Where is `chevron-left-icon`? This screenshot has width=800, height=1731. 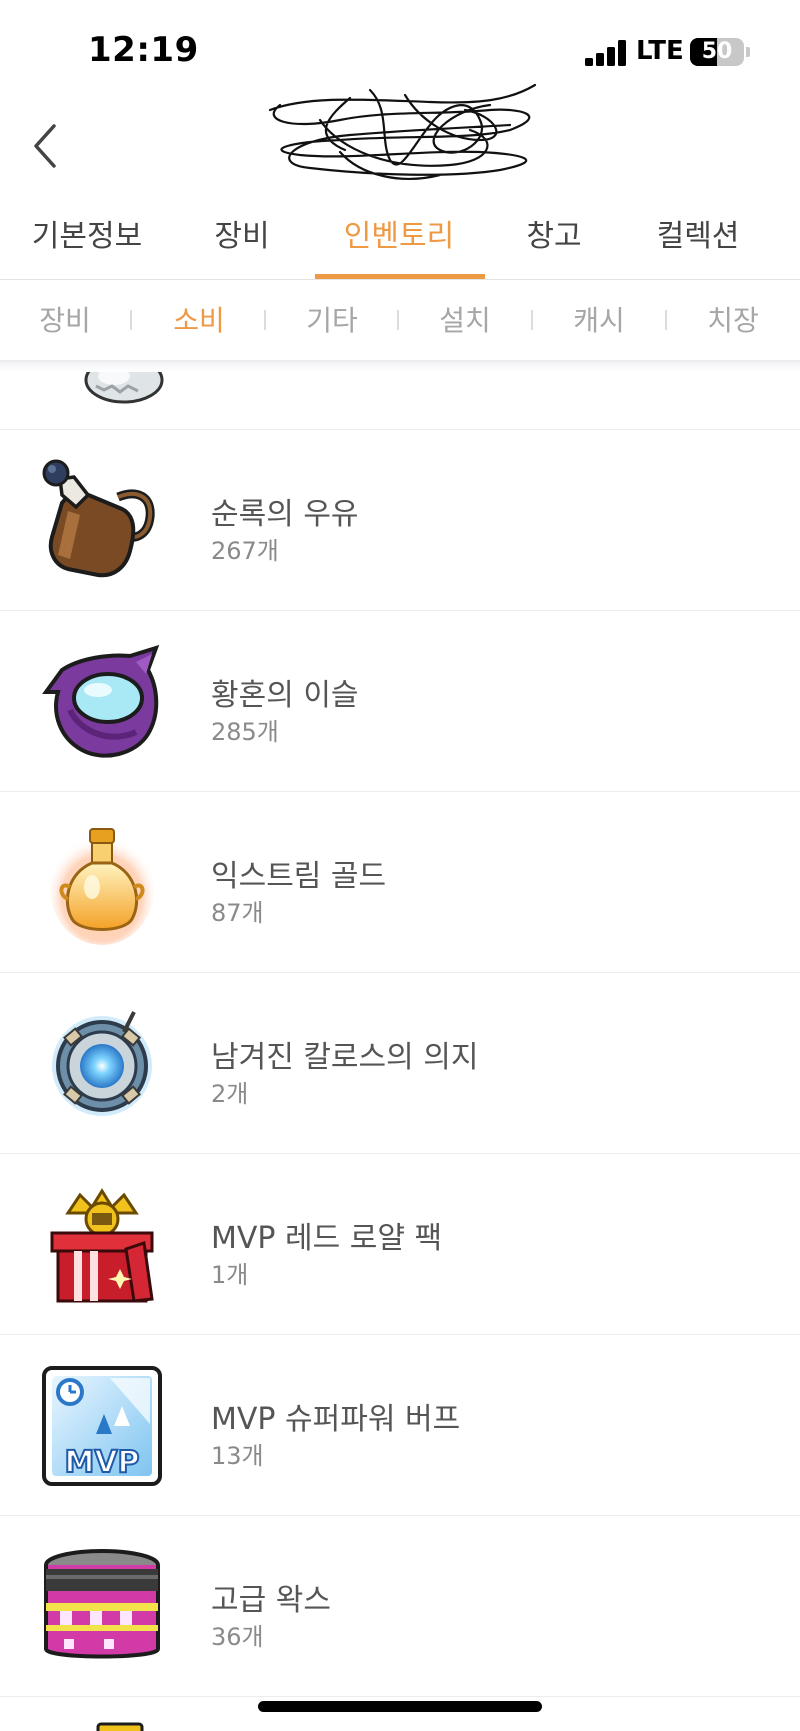 chevron-left-icon is located at coordinates (45, 146).